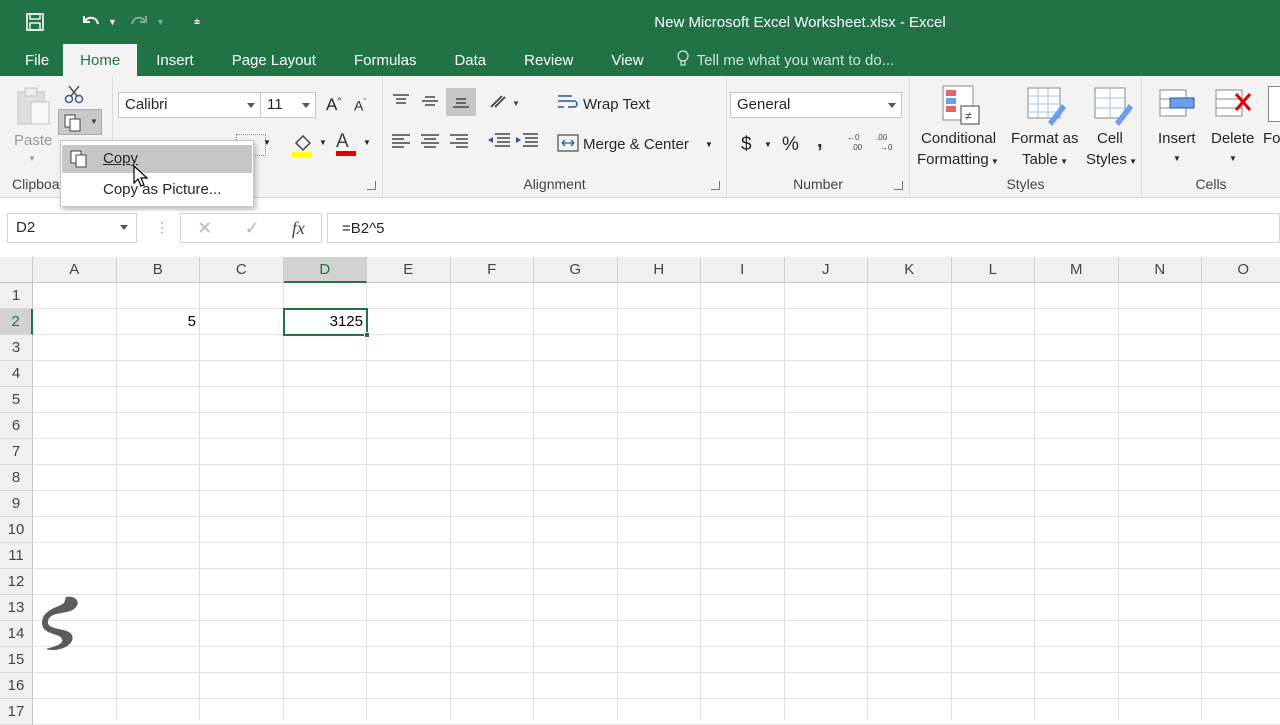 This screenshot has height=725, width=1280. What do you see at coordinates (459, 142) in the screenshot?
I see `align-right-icon` at bounding box center [459, 142].